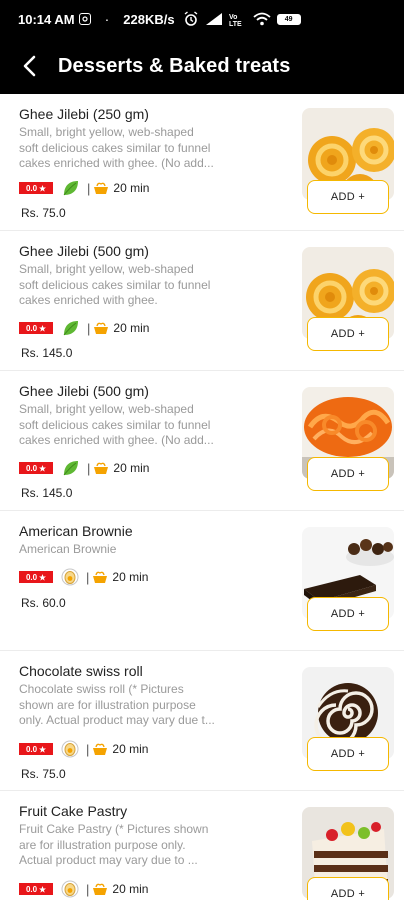 This screenshot has height=900, width=404. What do you see at coordinates (84, 19) in the screenshot?
I see `instagram-icon` at bounding box center [84, 19].